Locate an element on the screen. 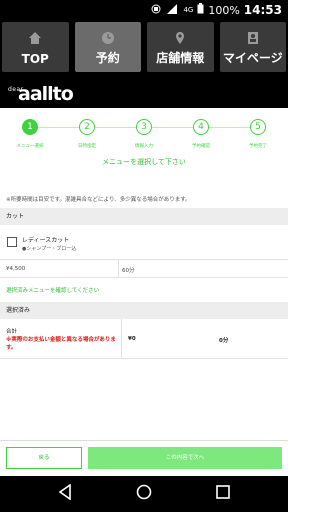 The width and height of the screenshot is (320, 512). nav-mypage-label: マイページ is located at coordinates (252, 58).